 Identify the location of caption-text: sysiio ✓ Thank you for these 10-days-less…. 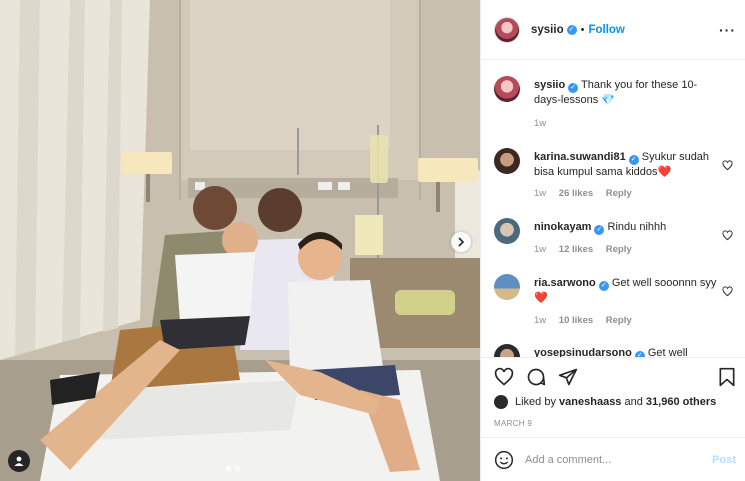
(626, 93).